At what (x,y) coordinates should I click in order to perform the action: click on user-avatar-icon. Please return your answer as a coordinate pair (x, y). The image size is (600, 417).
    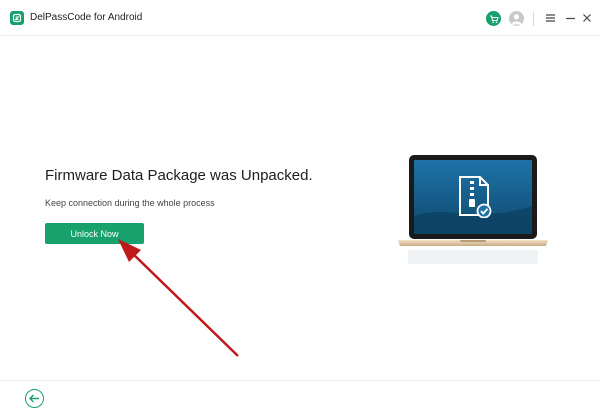
    Looking at the image, I should click on (516, 18).